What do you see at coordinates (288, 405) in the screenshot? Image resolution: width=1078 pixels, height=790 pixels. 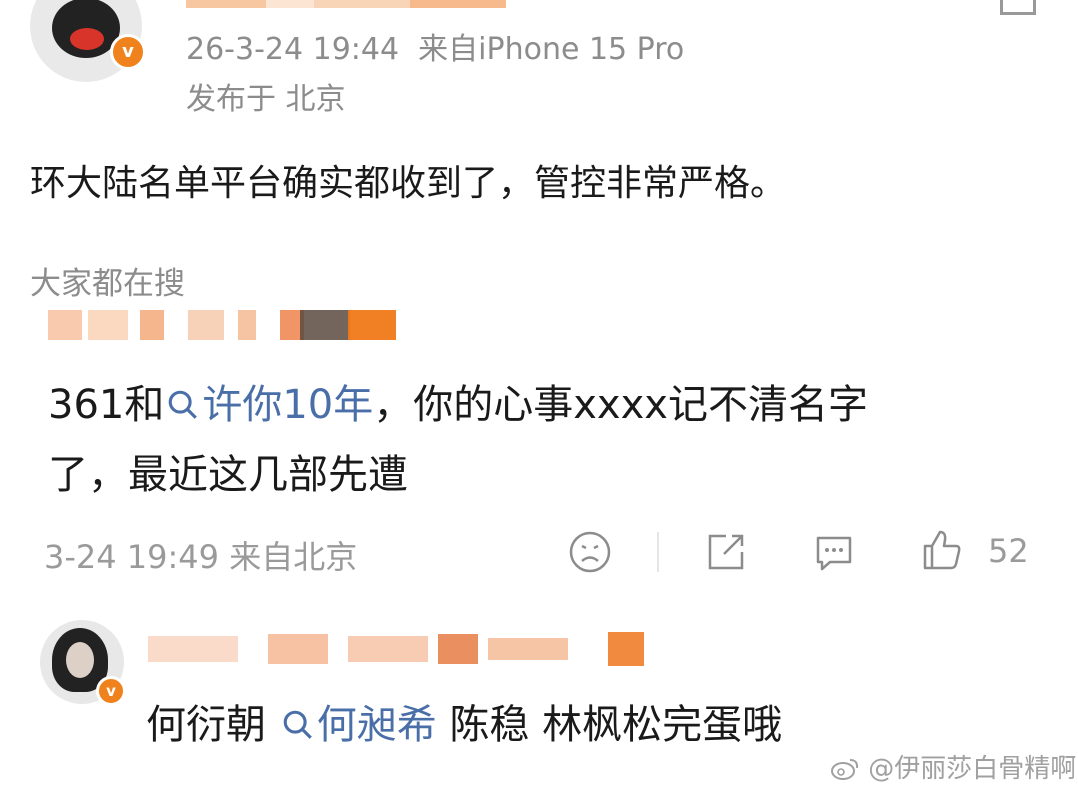 I see `search-link-1-label: 许你10年` at bounding box center [288, 405].